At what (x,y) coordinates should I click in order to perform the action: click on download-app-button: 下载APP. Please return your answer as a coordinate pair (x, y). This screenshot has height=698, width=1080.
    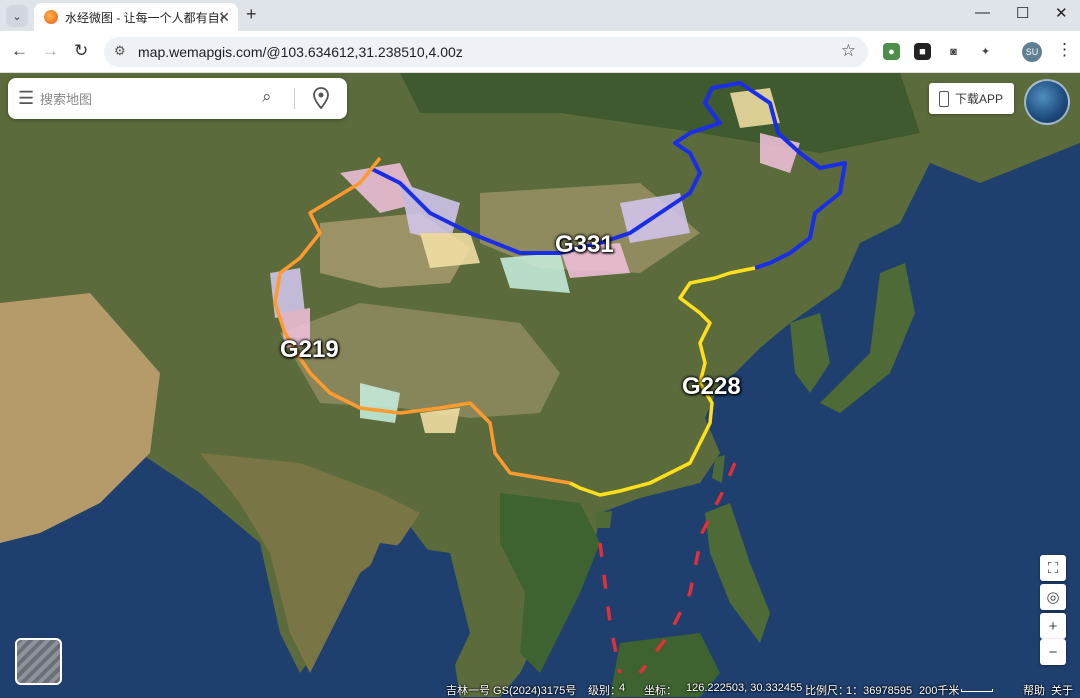
    Looking at the image, I should click on (971, 98).